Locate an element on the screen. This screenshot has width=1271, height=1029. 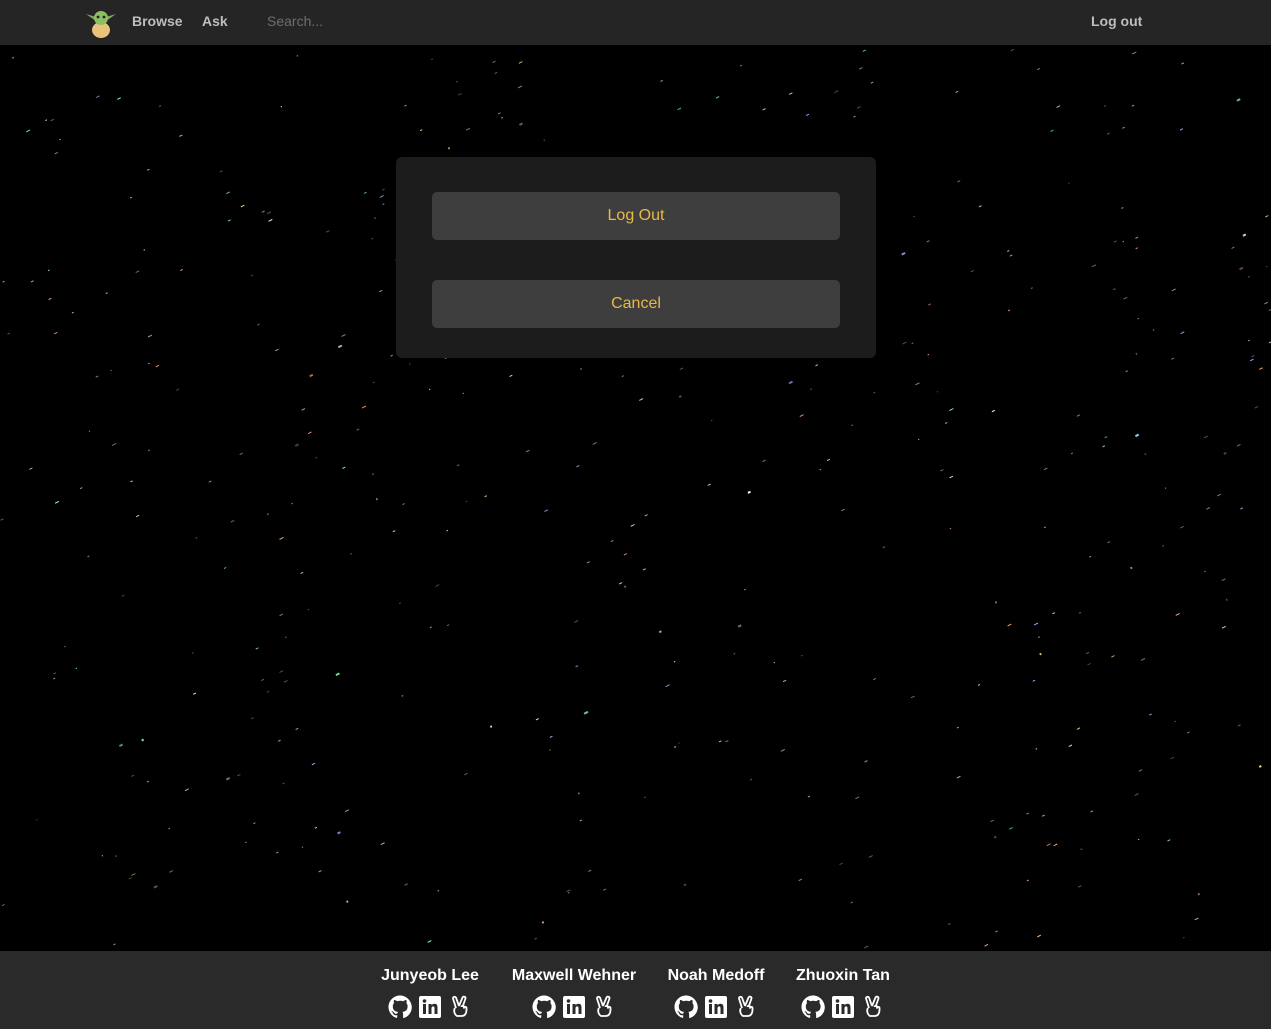
member-zhuoxin-tan: Zhuoxin Tan is located at coordinates (843, 993).